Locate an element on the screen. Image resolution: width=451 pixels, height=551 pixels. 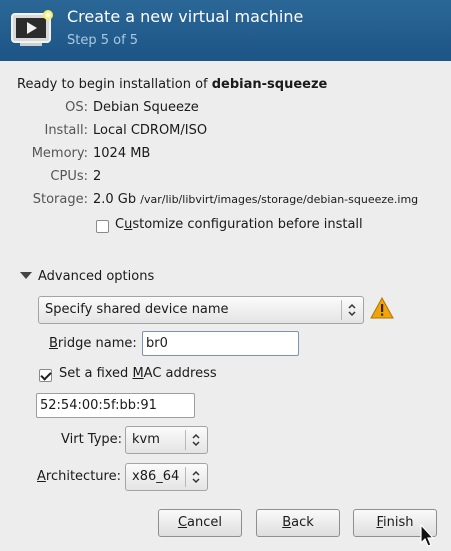
fixed-mac-label: Set a fixed MAC address is located at coordinates (138, 373).